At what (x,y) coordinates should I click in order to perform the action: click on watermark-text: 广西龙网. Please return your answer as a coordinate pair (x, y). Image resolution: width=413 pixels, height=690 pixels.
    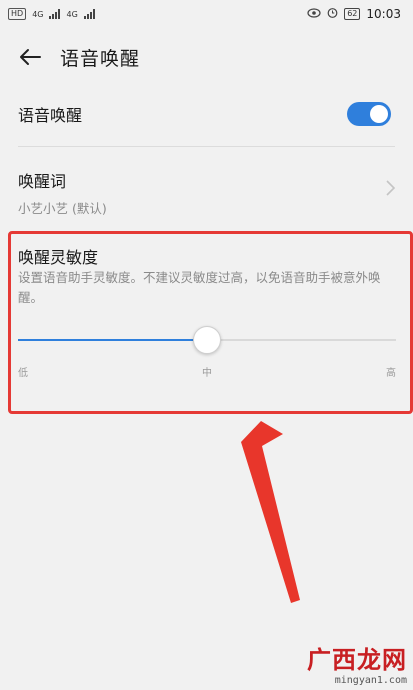
    Looking at the image, I should click on (357, 660).